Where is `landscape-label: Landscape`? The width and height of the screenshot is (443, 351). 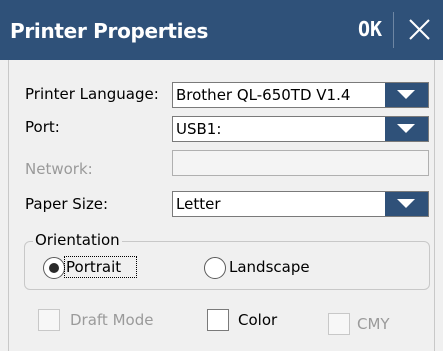 landscape-label: Landscape is located at coordinates (269, 267).